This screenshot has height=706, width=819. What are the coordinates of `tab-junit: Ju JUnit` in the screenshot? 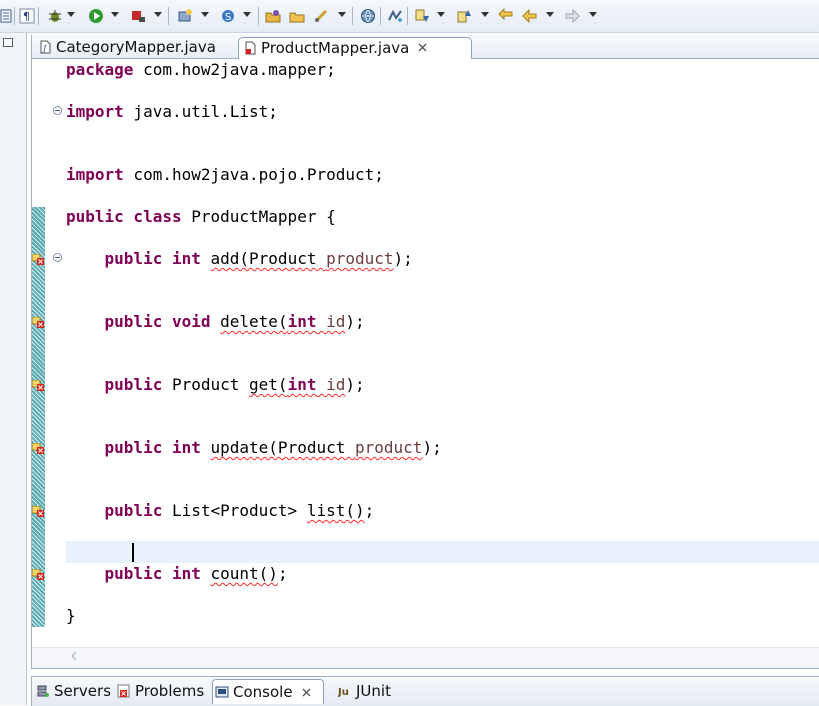 It's located at (368, 691).